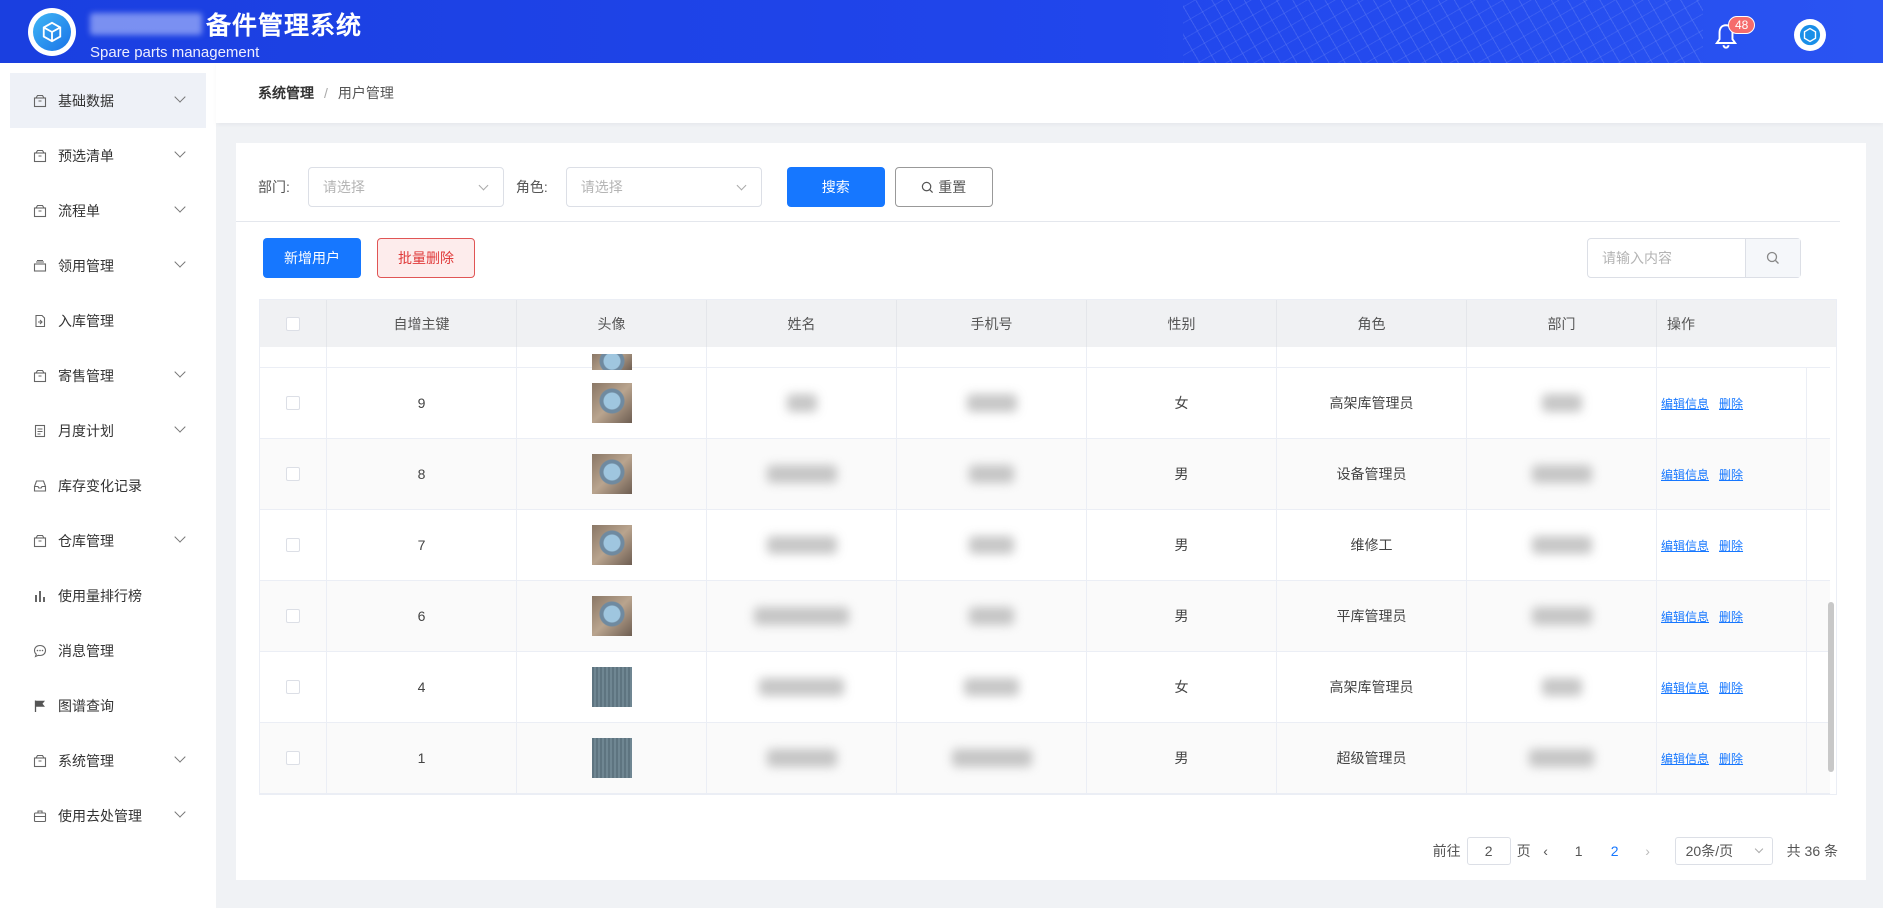 The width and height of the screenshot is (1883, 908). What do you see at coordinates (108, 815) in the screenshot?
I see `sidebar-item: 使用去处管理` at bounding box center [108, 815].